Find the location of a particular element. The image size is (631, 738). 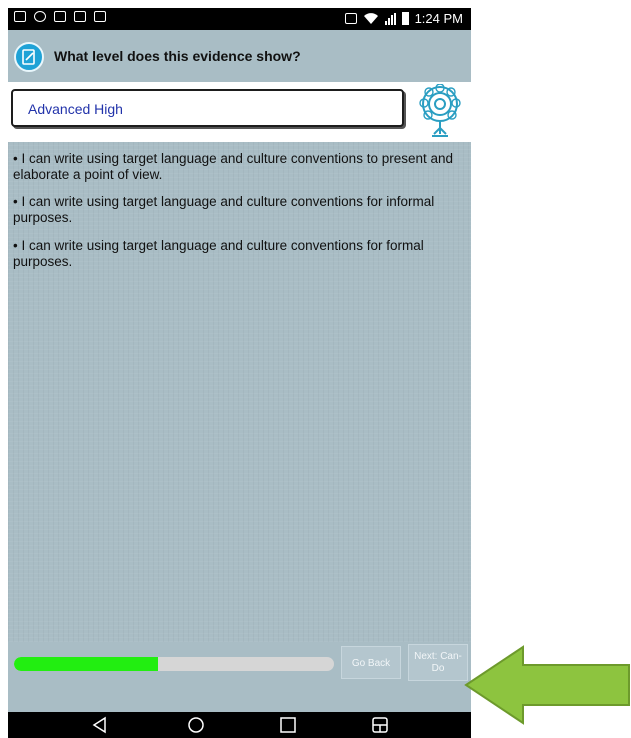

battery-icon is located at coordinates (405, 18).